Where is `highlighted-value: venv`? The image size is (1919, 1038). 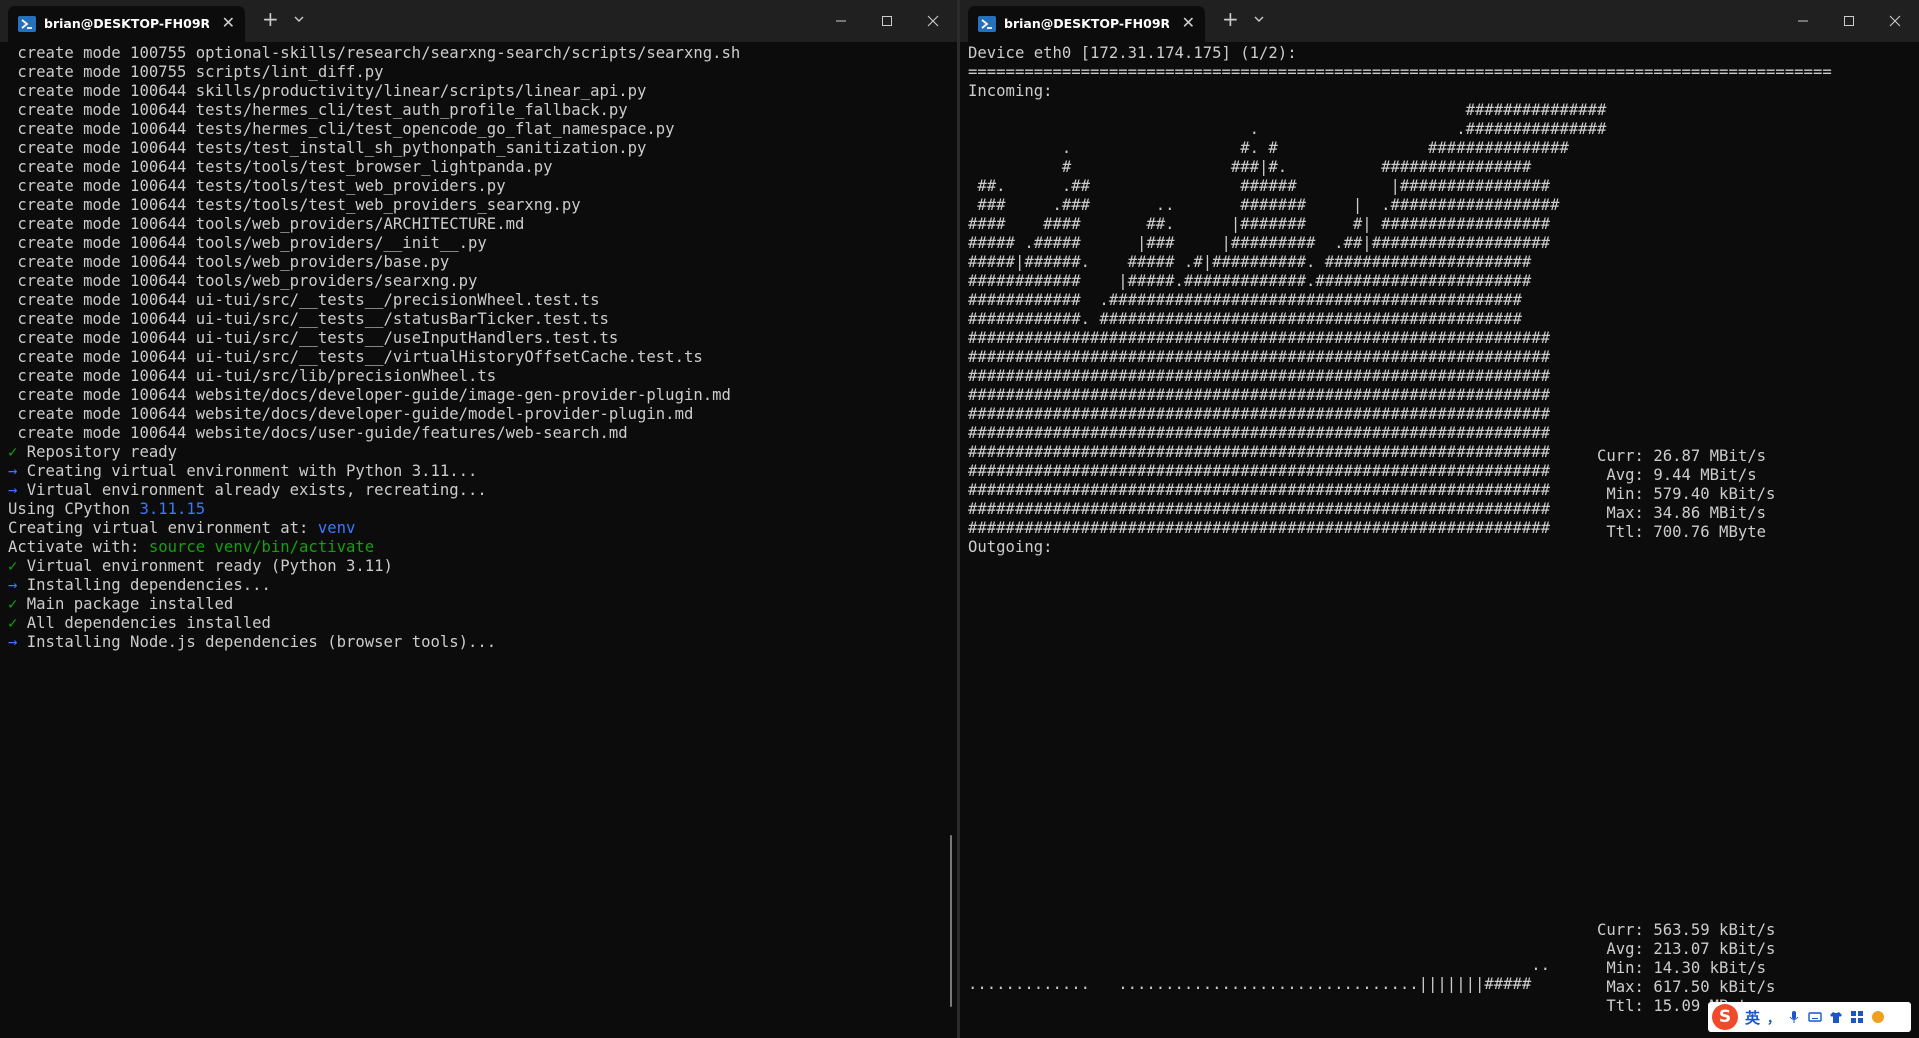 highlighted-value: venv is located at coordinates (336, 528).